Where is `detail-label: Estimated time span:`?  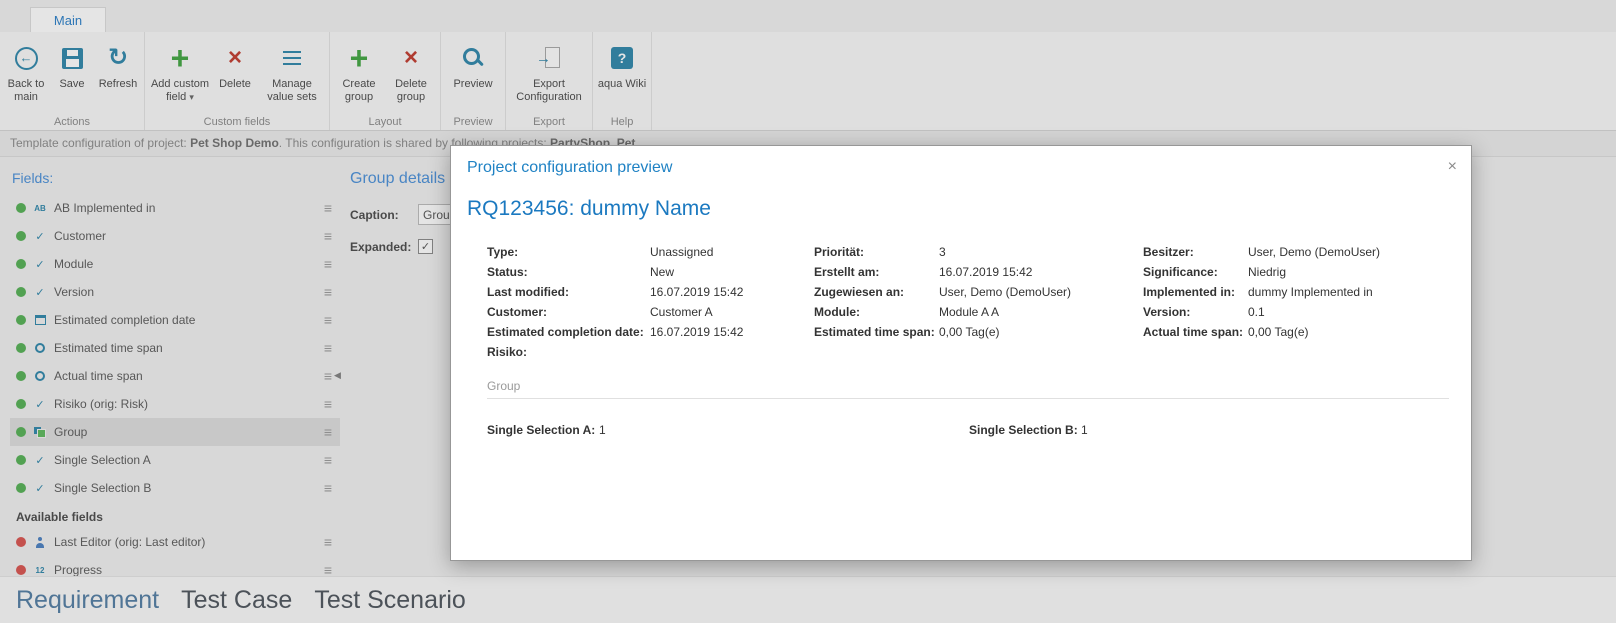
detail-label: Estimated time span: is located at coordinates (874, 332).